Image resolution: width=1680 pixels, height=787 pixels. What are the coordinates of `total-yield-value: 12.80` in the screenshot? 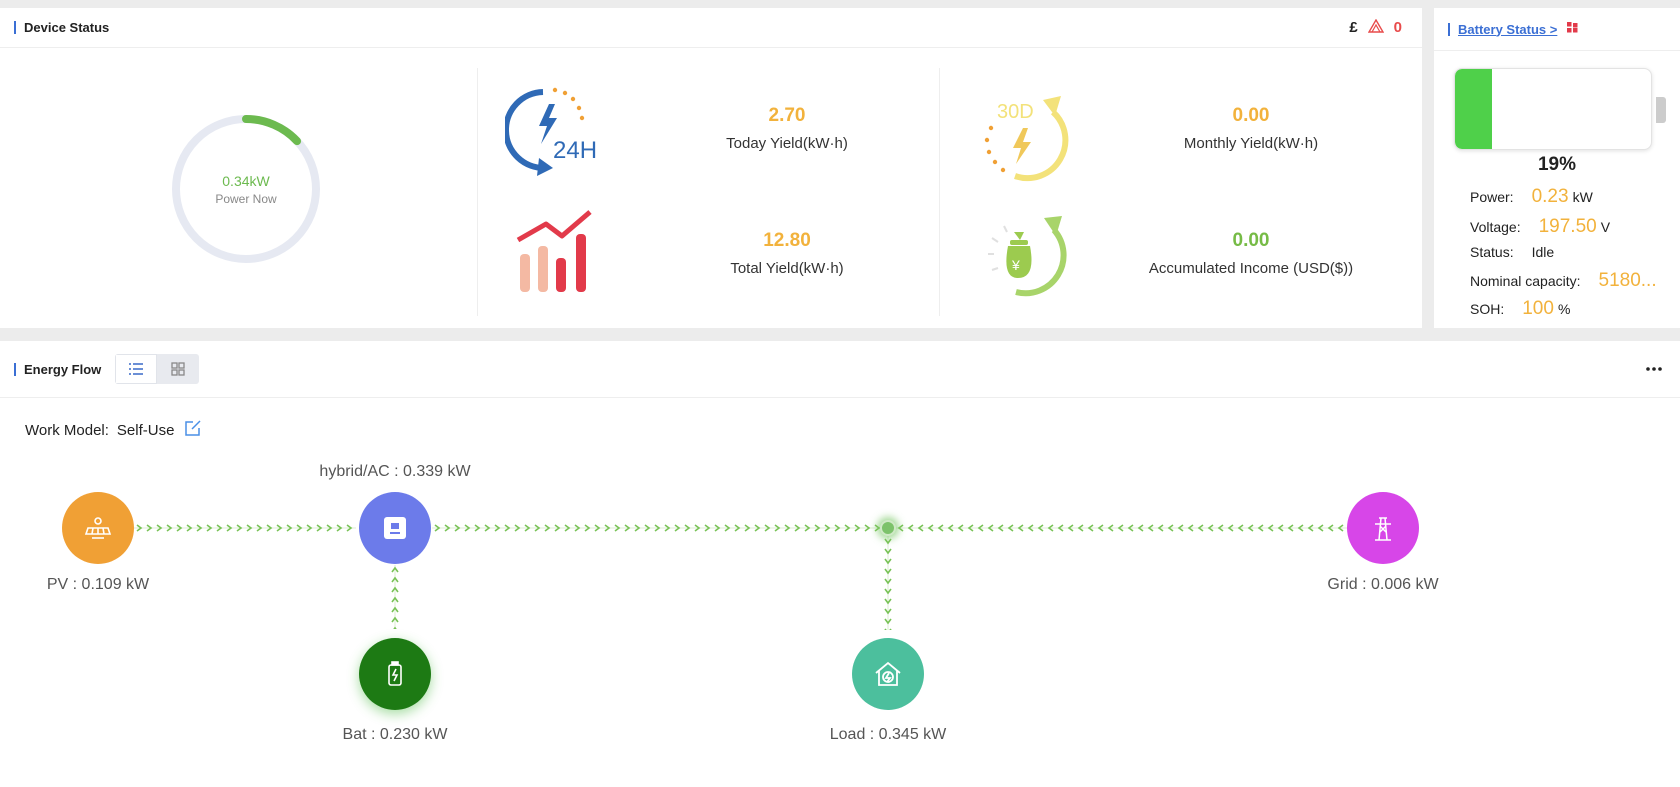 It's located at (787, 240).